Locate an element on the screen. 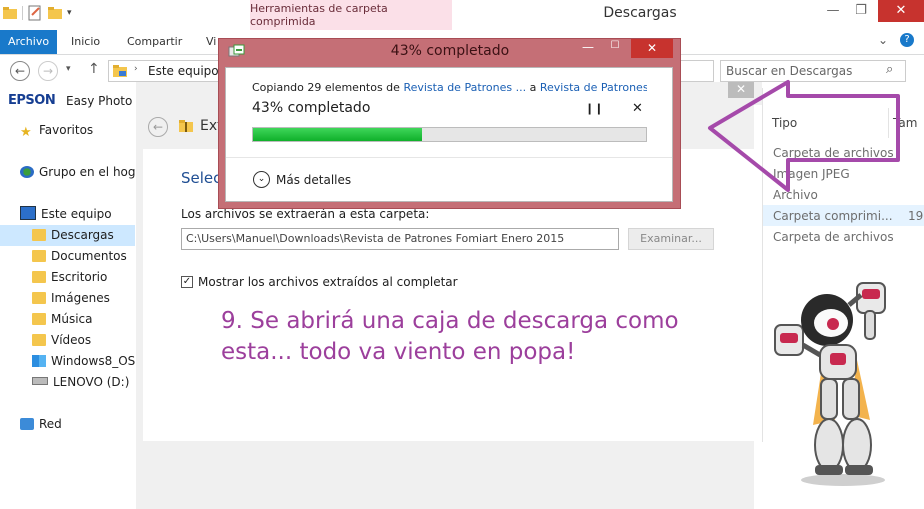 The height and width of the screenshot is (509, 924). window-title: Descargas is located at coordinates (640, 13).